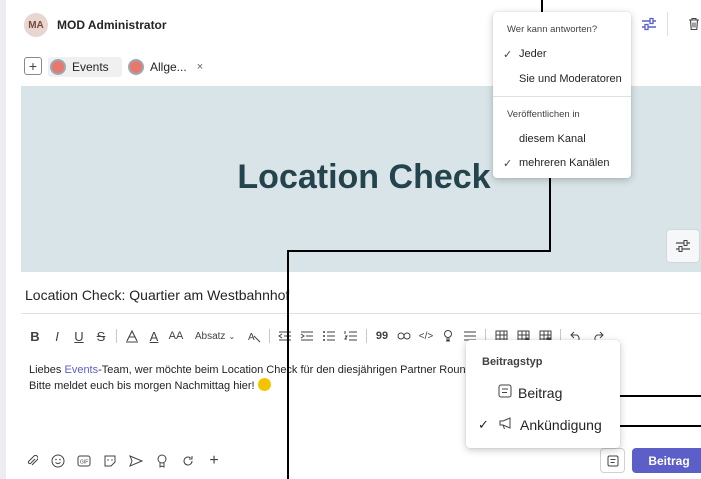 The image size is (701, 479). I want to click on divider, so click(361, 313).